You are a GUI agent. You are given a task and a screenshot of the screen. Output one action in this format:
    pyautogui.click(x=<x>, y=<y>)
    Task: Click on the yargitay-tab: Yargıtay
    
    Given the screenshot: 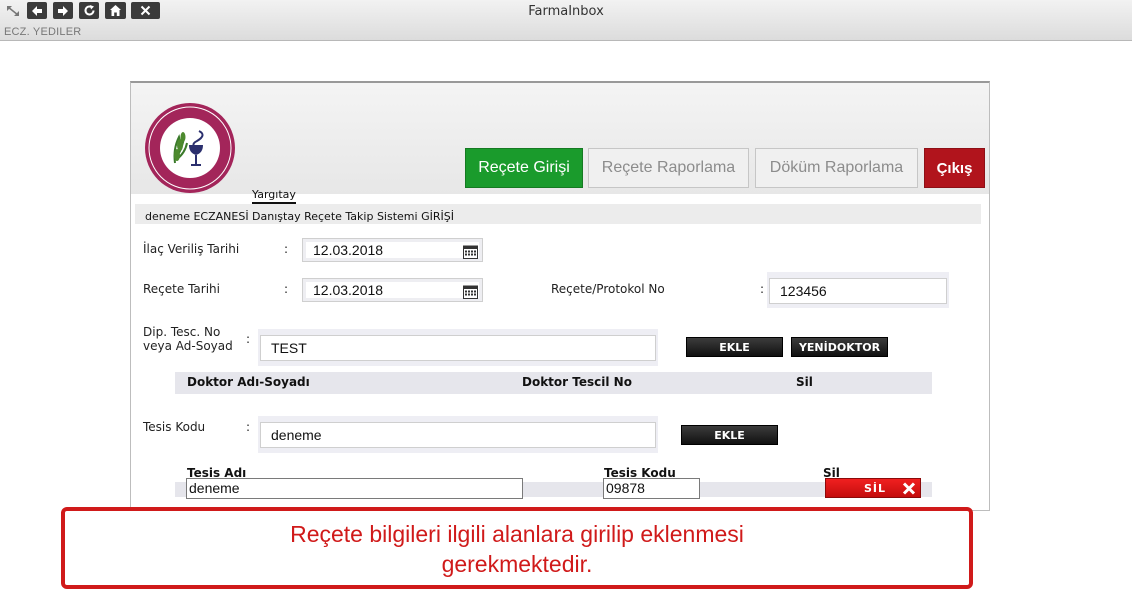 What is the action you would take?
    pyautogui.click(x=274, y=196)
    